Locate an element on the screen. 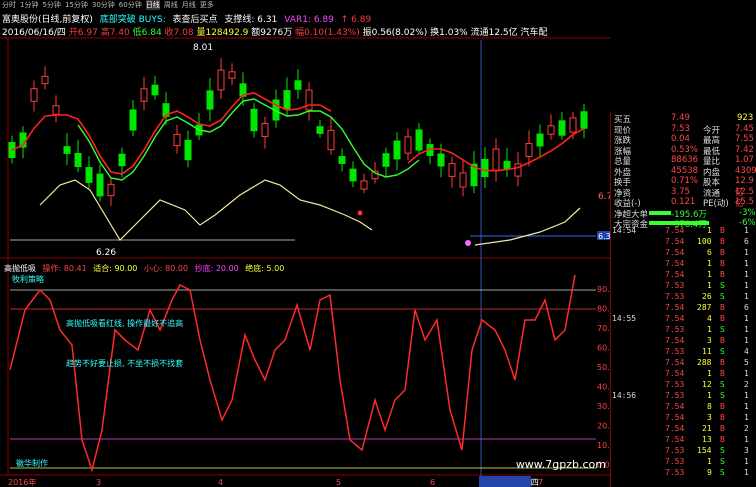 The height and width of the screenshot is (487, 756). tick-row: 7.53 11 S 4 is located at coordinates (683, 351).